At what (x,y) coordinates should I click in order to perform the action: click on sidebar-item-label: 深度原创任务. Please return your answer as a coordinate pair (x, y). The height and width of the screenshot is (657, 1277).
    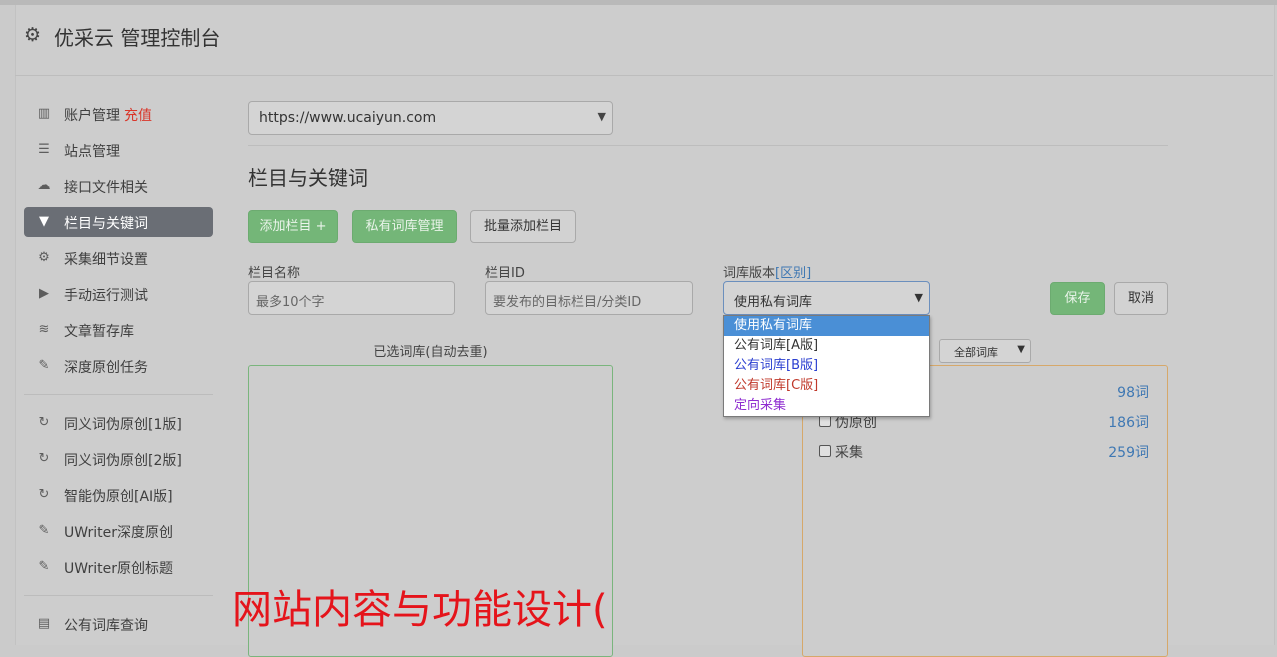
    Looking at the image, I should click on (106, 368).